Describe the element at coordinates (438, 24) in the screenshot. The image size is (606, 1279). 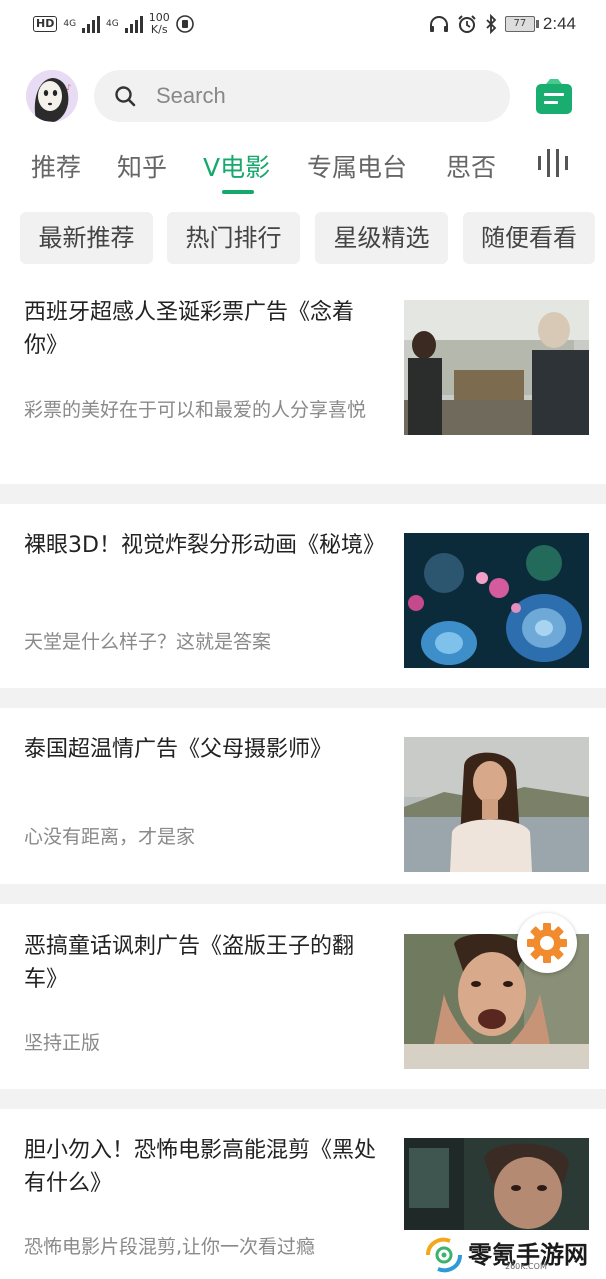
I see `headphones-icon` at that location.